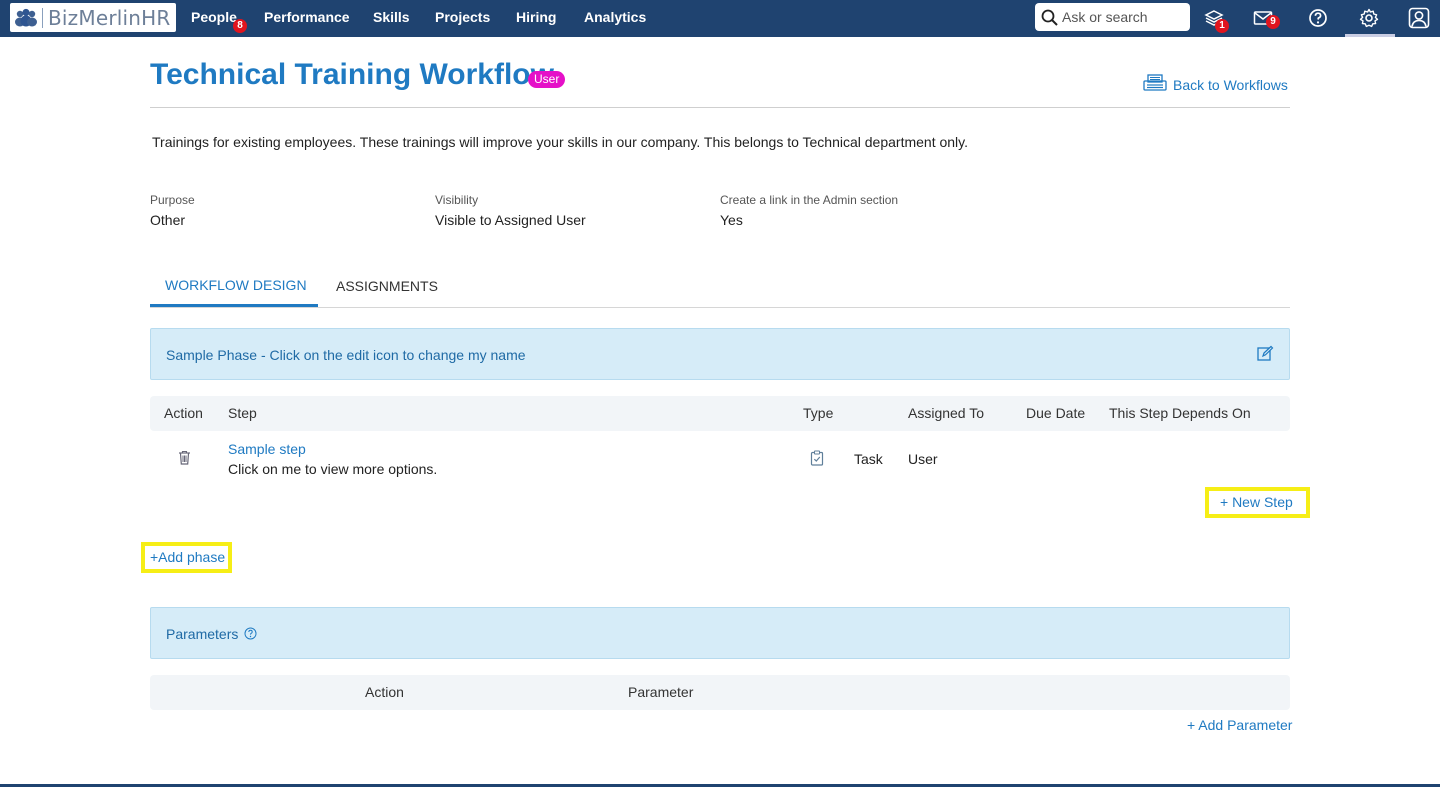 The width and height of the screenshot is (1440, 787). What do you see at coordinates (720, 633) in the screenshot?
I see `parameters-header: Parameters` at bounding box center [720, 633].